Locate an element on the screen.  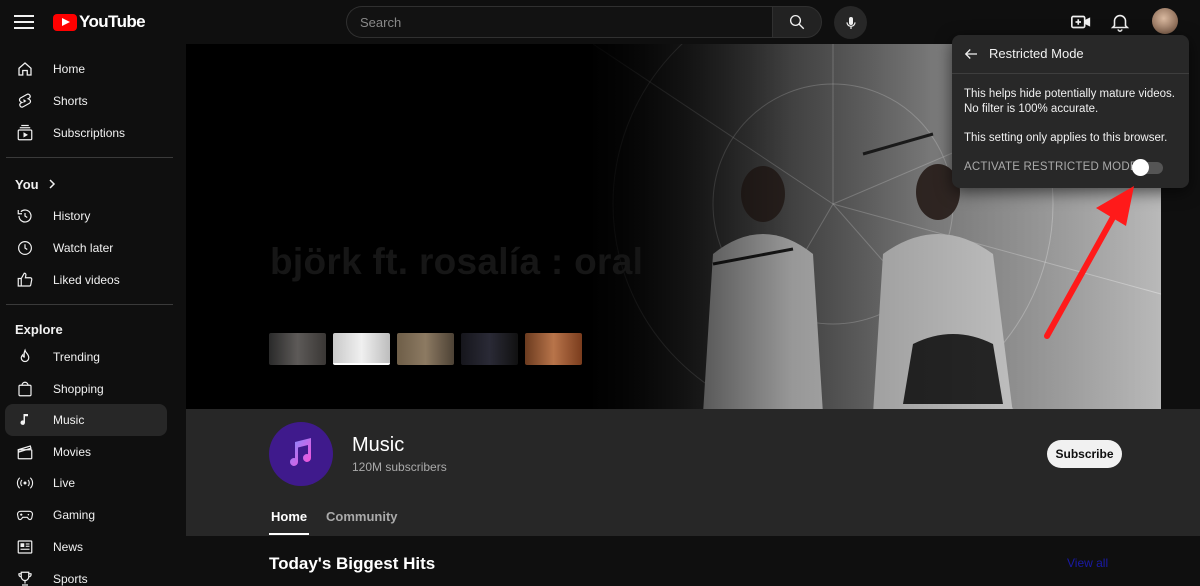
you-label: You is located at coordinates (27, 184).